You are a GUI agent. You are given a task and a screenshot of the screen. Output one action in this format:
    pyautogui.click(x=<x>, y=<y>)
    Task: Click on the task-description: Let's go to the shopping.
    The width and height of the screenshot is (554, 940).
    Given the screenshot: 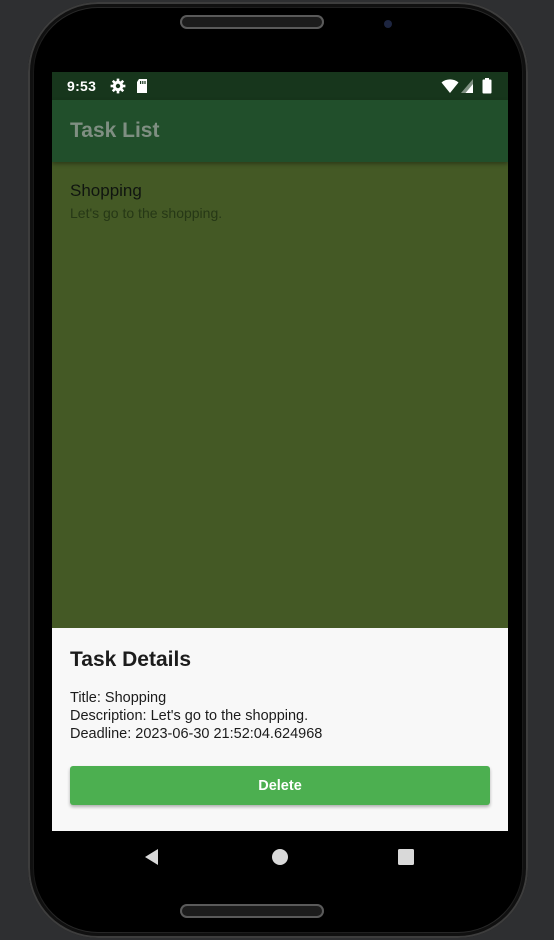 What is the action you would take?
    pyautogui.click(x=146, y=213)
    